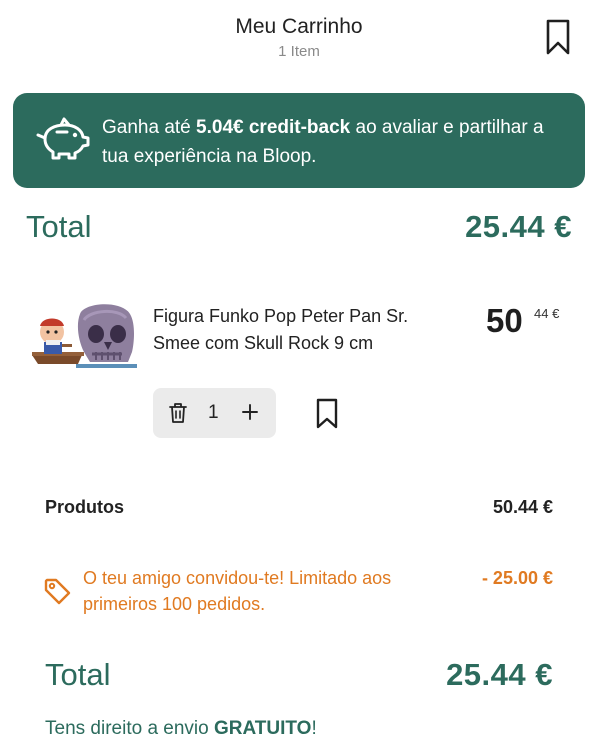 The image size is (598, 750). What do you see at coordinates (178, 413) in the screenshot?
I see `trash-icon` at bounding box center [178, 413].